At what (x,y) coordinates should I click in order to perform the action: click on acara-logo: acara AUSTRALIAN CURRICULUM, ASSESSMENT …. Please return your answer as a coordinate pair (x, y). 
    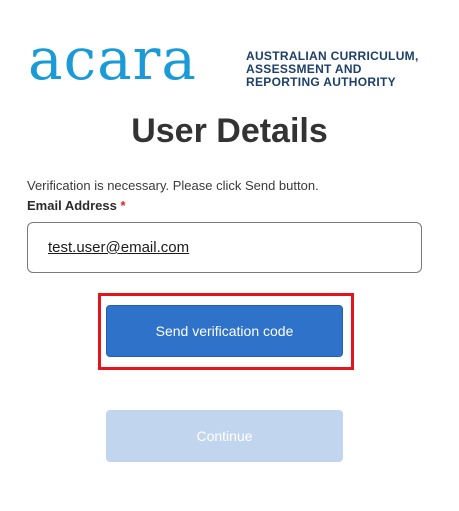
    Looking at the image, I should click on (228, 65).